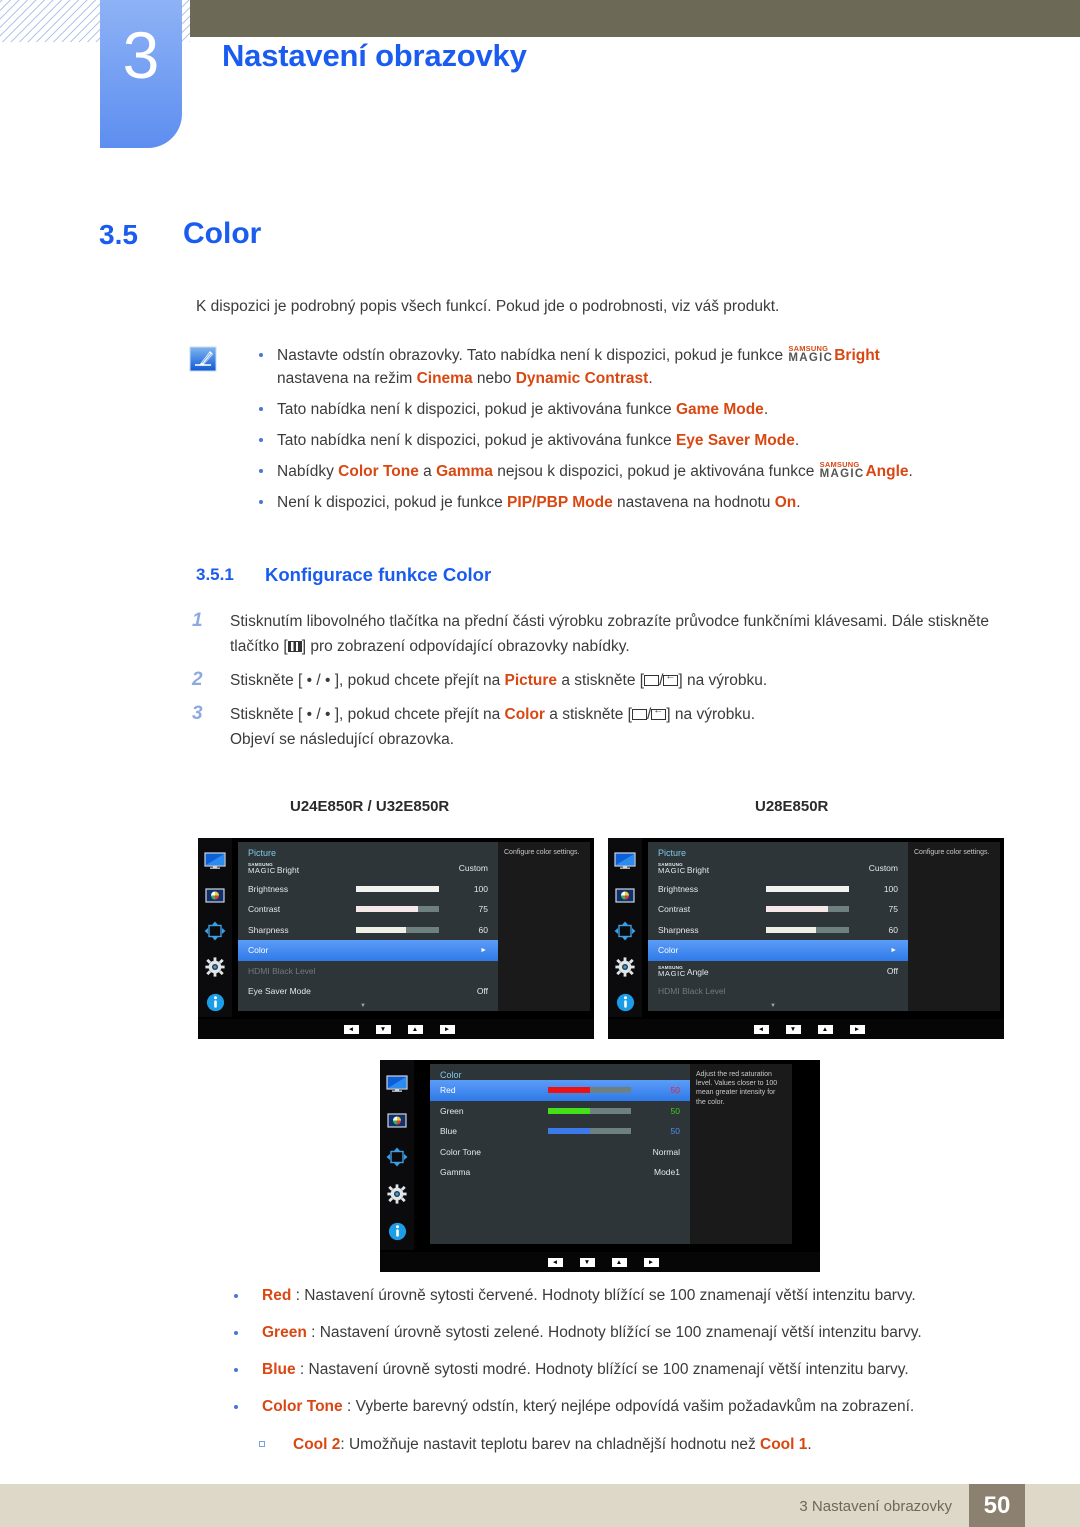 This screenshot has height=1527, width=1080. Describe the element at coordinates (683, 971) in the screenshot. I see `osd-row-label: SAMSUNG MAGIC Angle` at that location.